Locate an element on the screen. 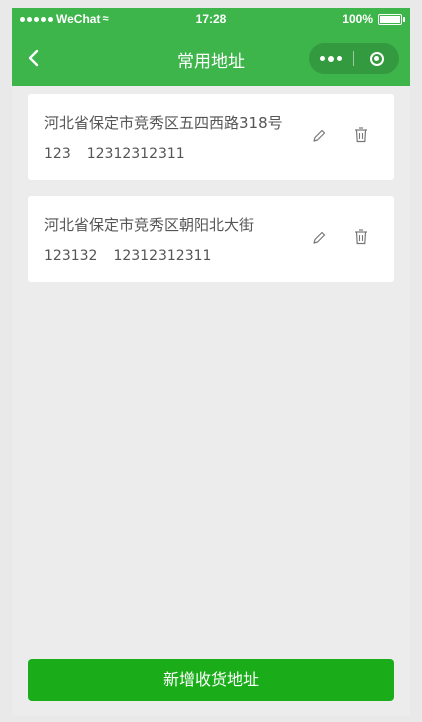 This screenshot has height=722, width=422. contact-name: 123 is located at coordinates (57, 154).